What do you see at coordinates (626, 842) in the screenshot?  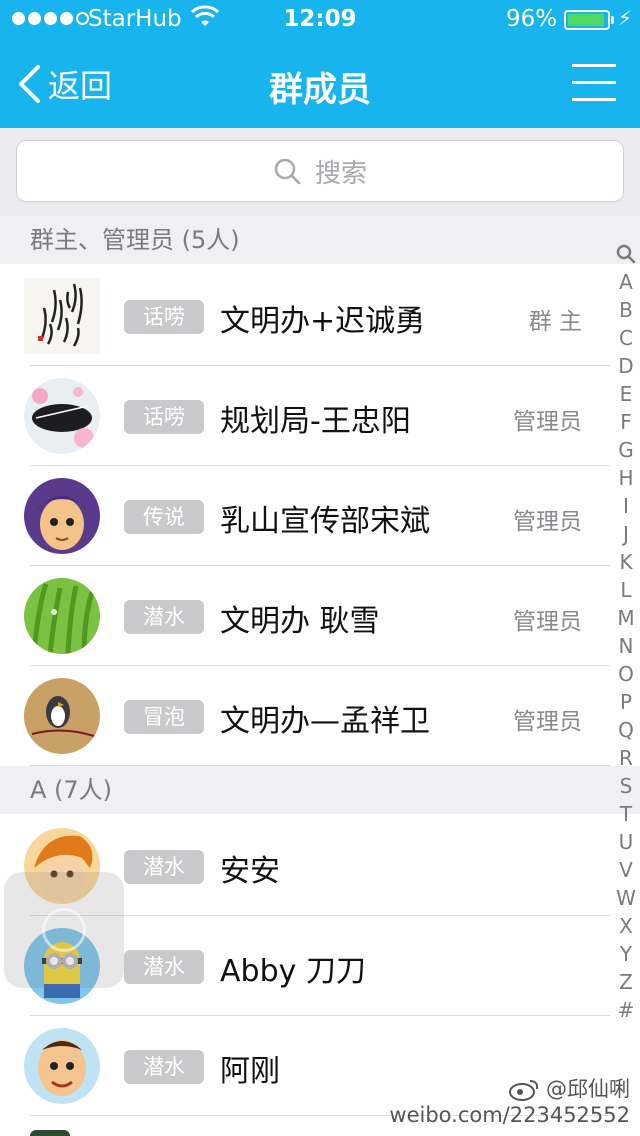 I see `index-letter-u: U` at bounding box center [626, 842].